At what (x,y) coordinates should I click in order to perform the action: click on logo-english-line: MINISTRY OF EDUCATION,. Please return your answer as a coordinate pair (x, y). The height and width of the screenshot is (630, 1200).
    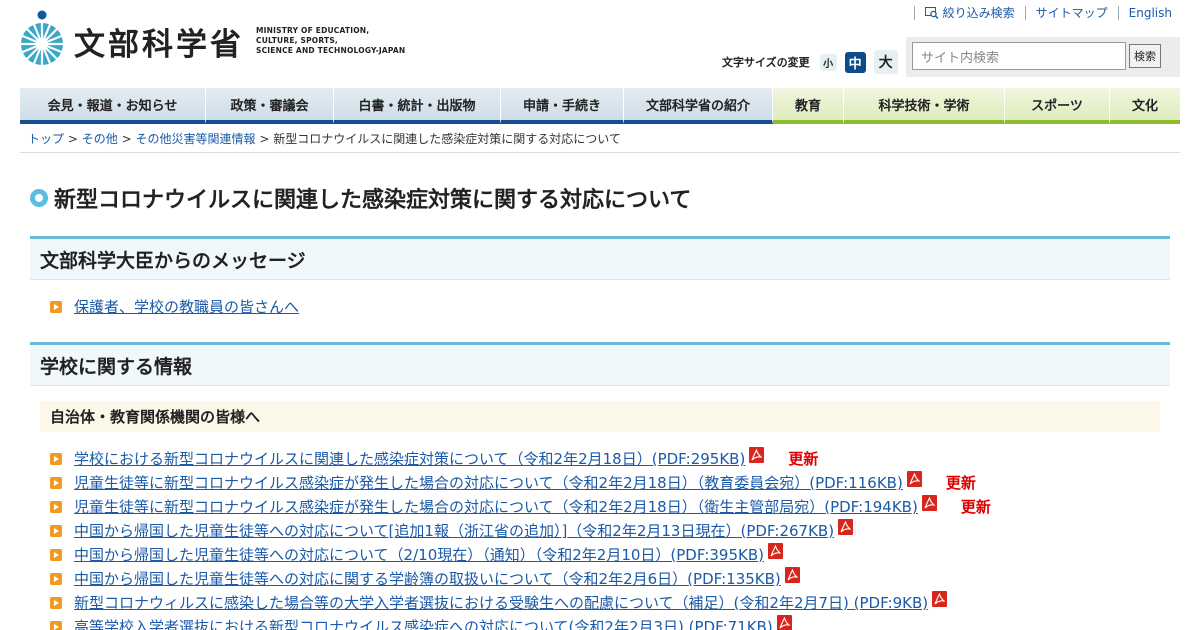
    Looking at the image, I should click on (313, 30).